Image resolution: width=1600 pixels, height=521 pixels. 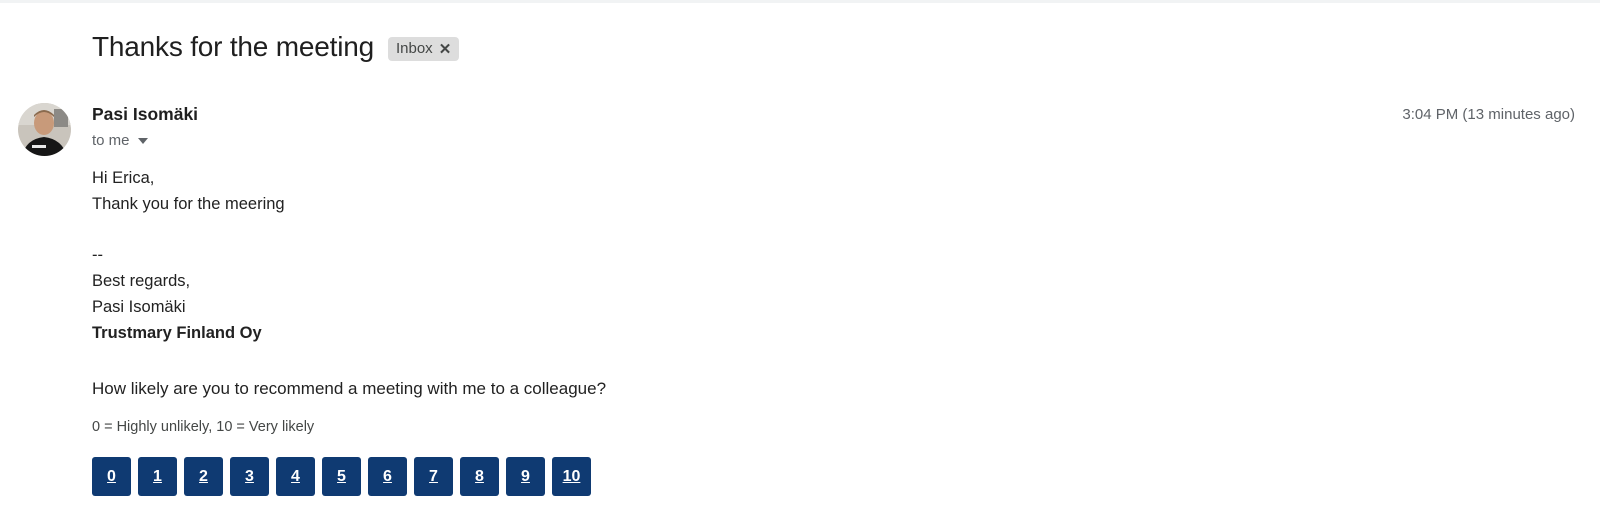 I want to click on rating-button-8: 8, so click(x=479, y=476).